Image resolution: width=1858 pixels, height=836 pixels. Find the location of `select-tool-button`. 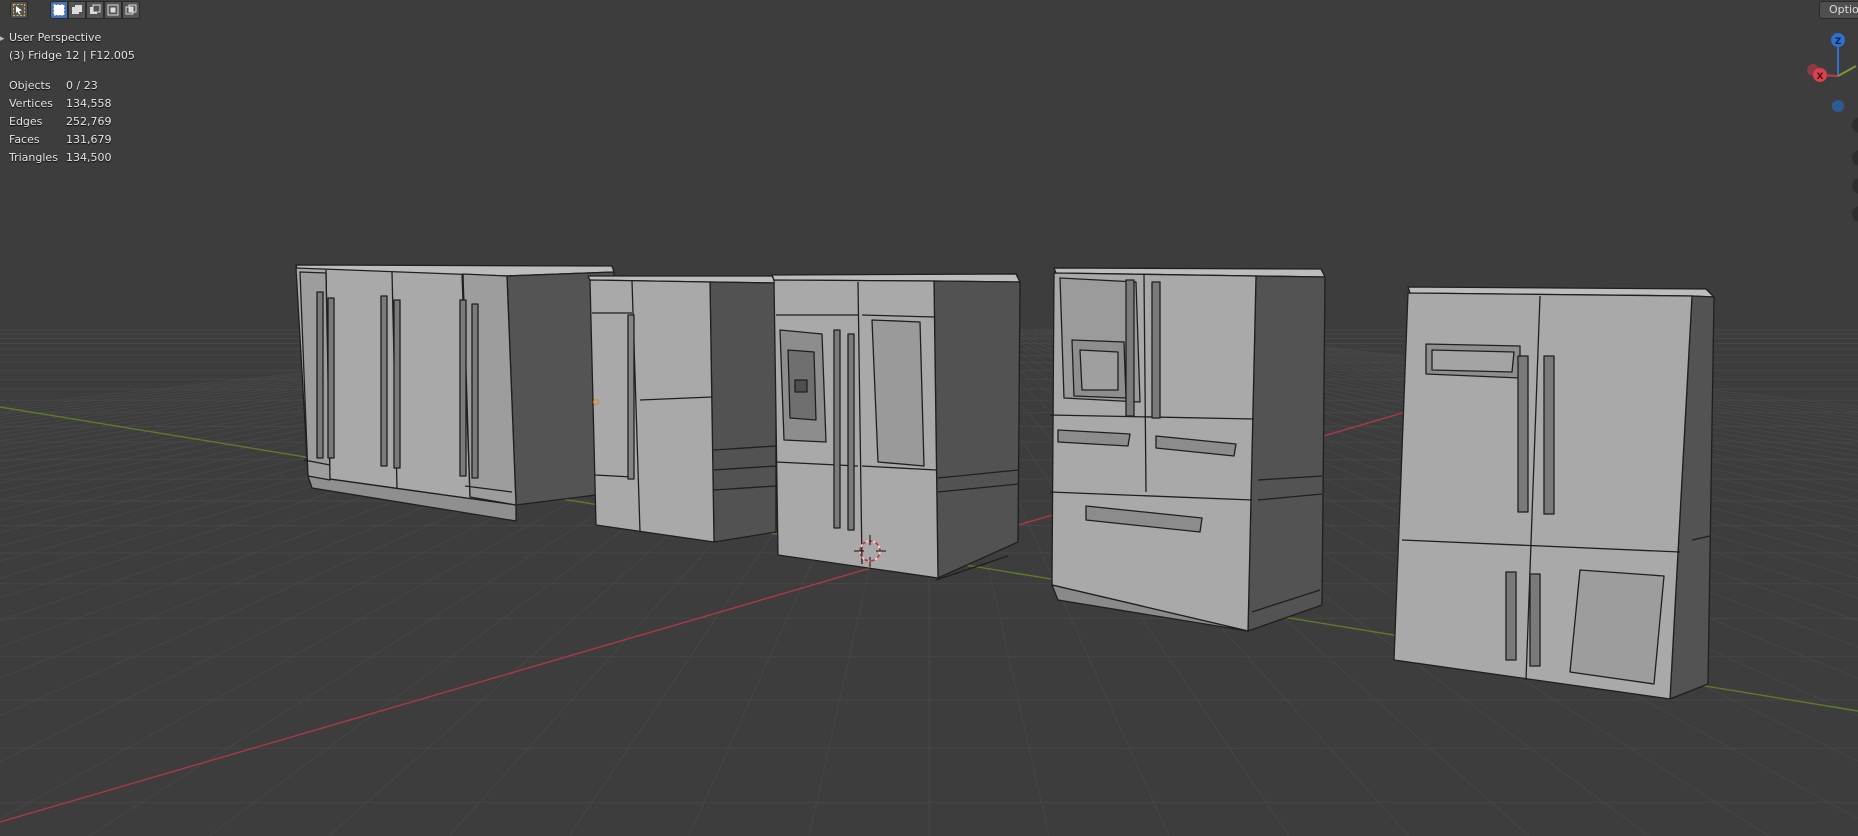

select-tool-button is located at coordinates (19, 10).